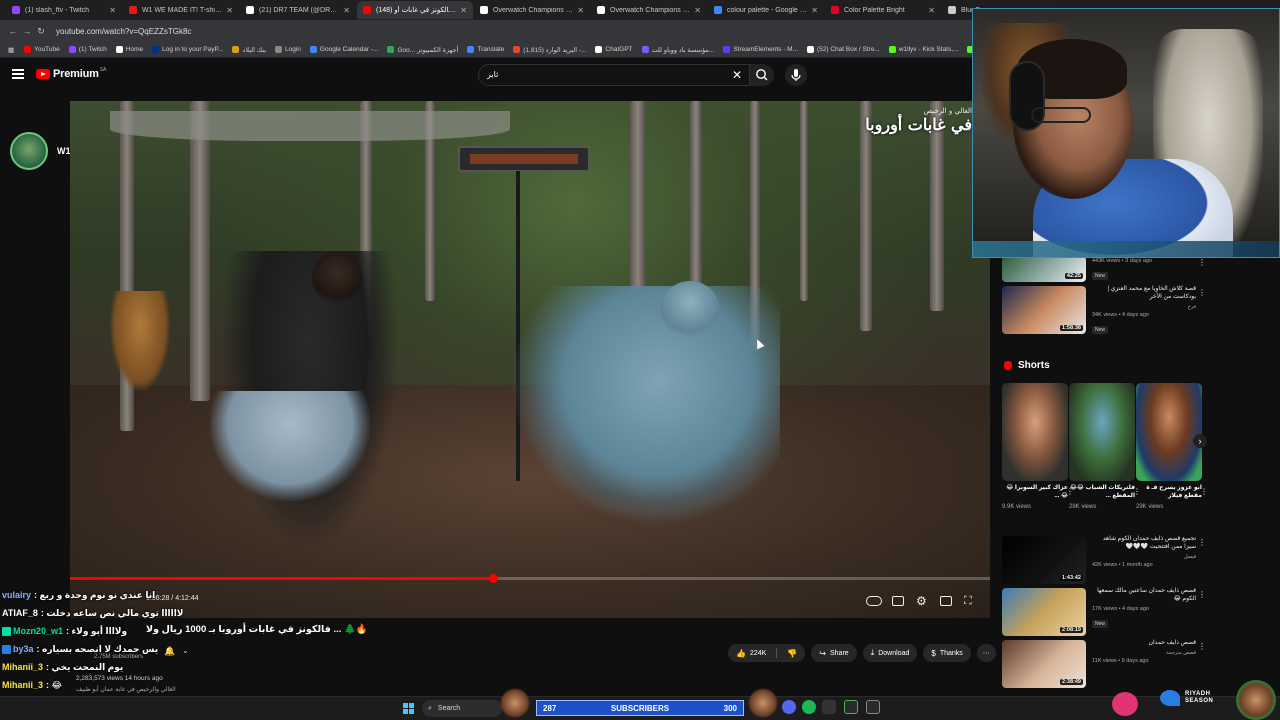  What do you see at coordinates (485, 49) in the screenshot?
I see `bookmark-item: Translate` at bounding box center [485, 49].